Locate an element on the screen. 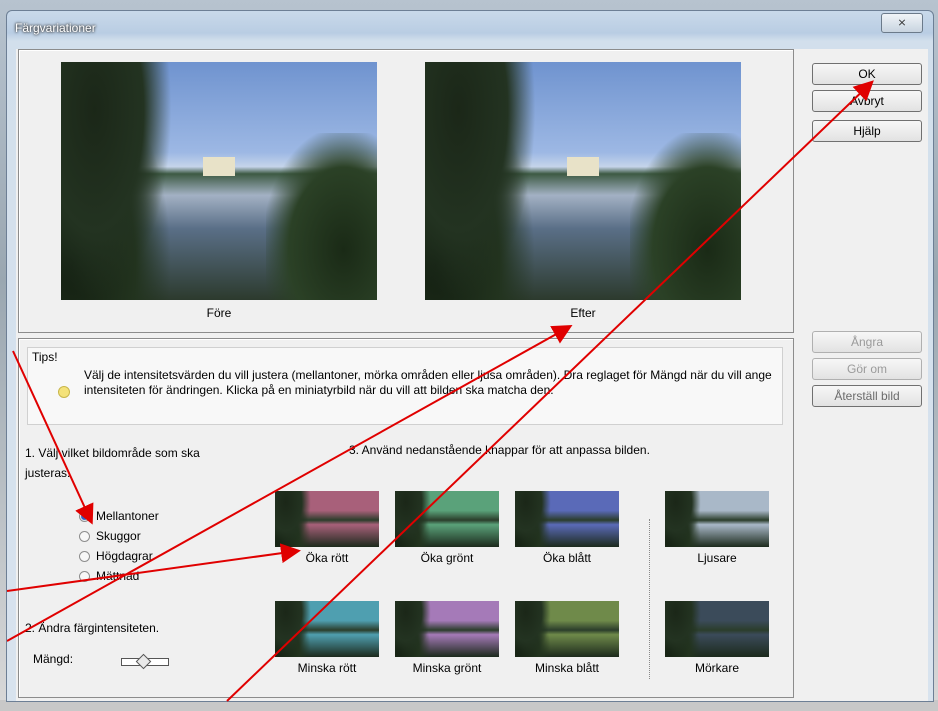  amount-slider is located at coordinates (145, 661).